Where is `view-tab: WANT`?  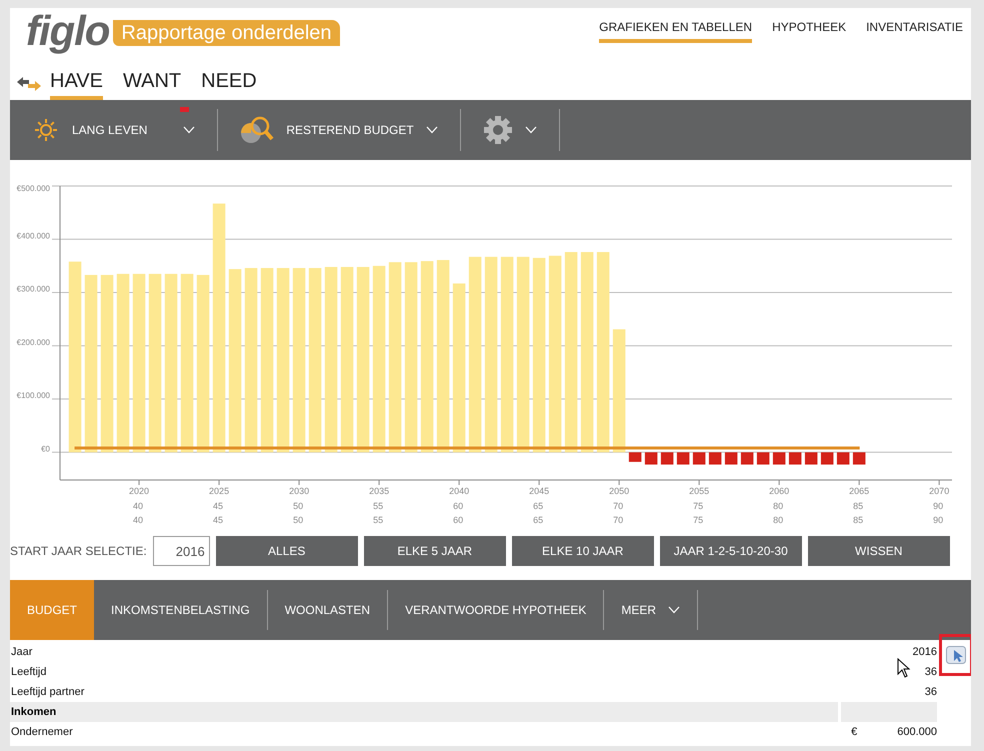 view-tab: WANT is located at coordinates (152, 84).